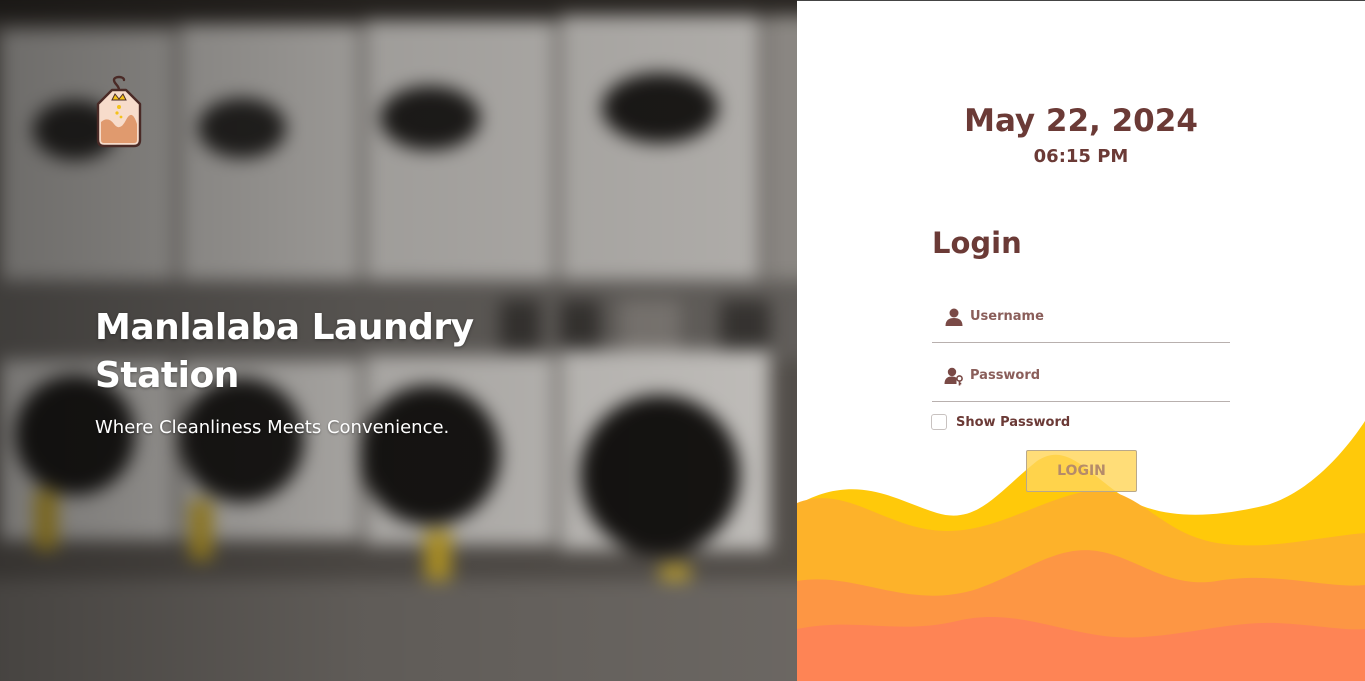 The height and width of the screenshot is (681, 1365). Describe the element at coordinates (119, 111) in the screenshot. I see `laundry-bag-hanger-logo-icon` at that location.